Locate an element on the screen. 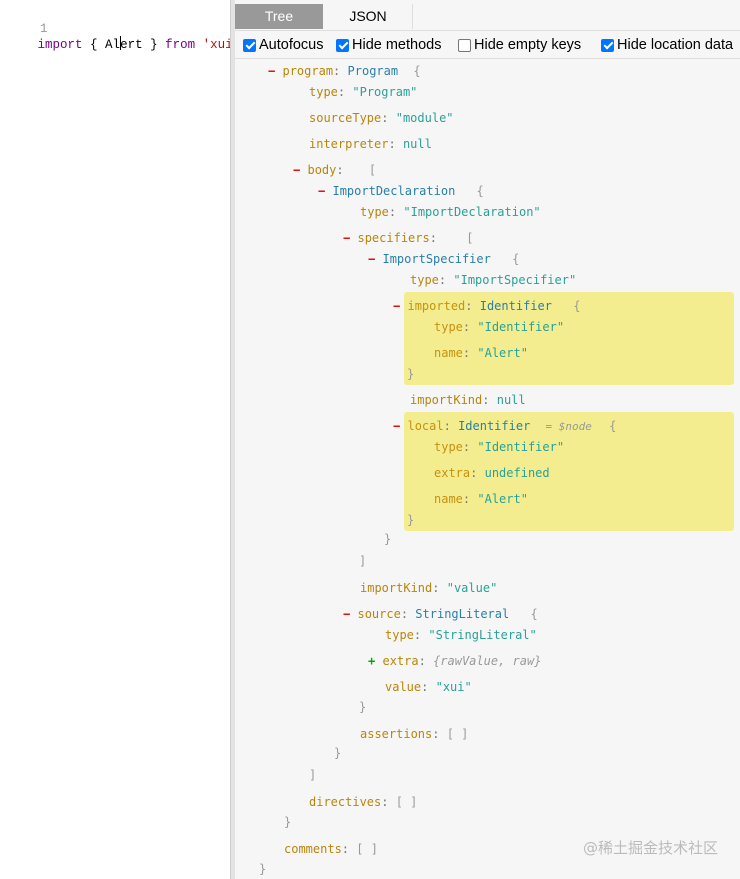 The height and width of the screenshot is (879, 740). tree-value: "Identifier" is located at coordinates (521, 447).